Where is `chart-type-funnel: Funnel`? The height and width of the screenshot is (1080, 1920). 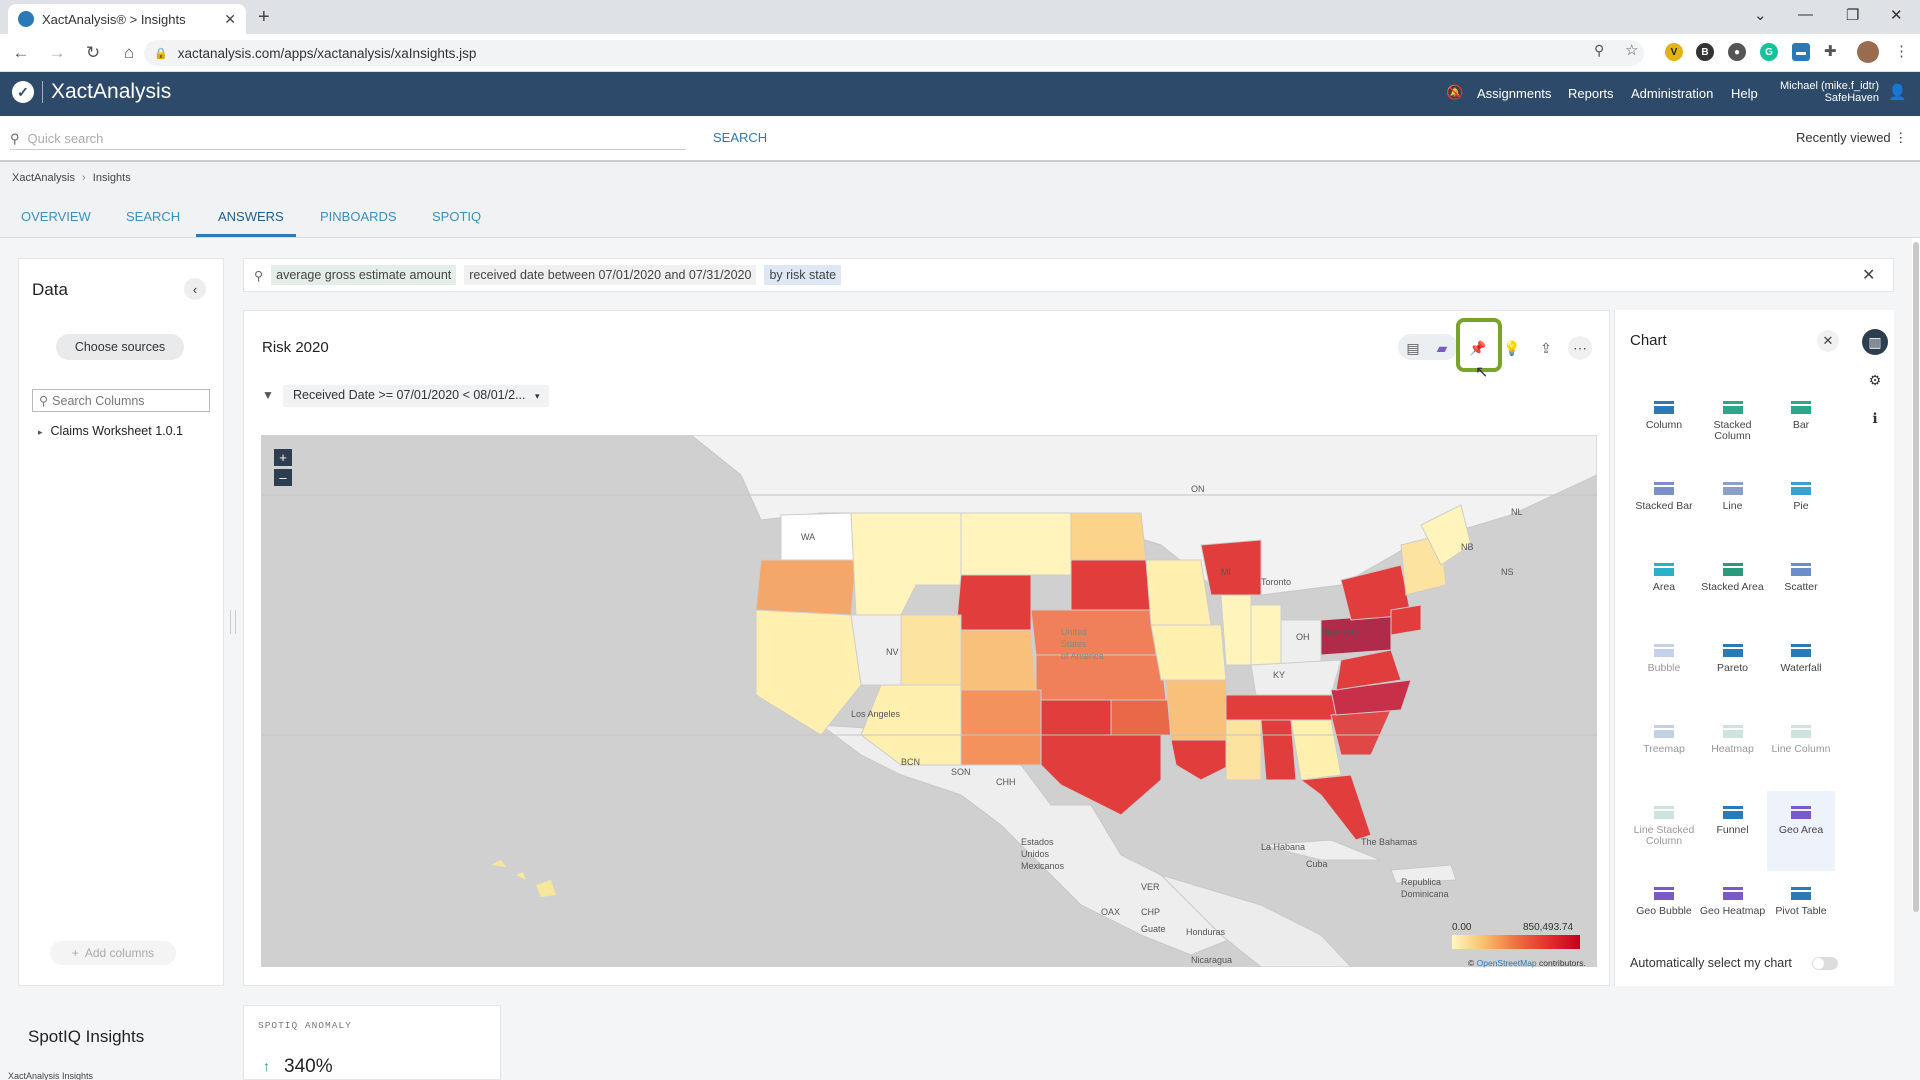
chart-type-funnel: Funnel is located at coordinates (1733, 831).